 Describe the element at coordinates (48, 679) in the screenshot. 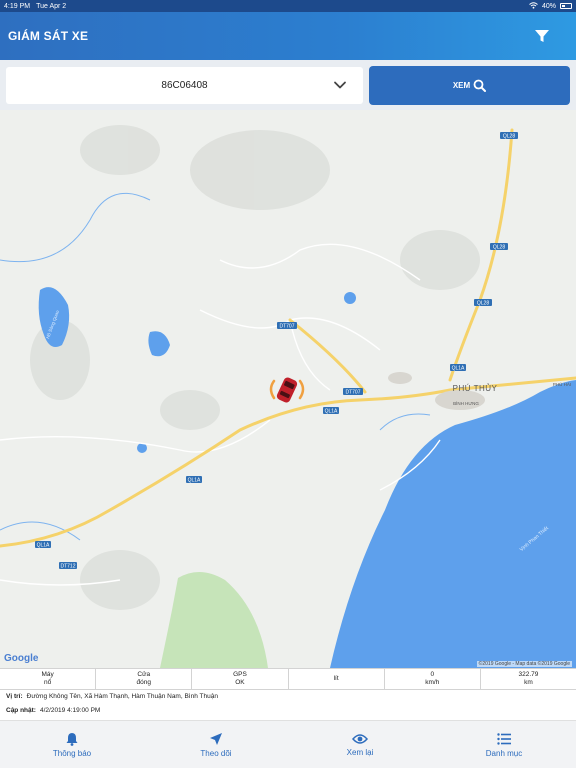

I see `engine-status: Máy nổ` at that location.